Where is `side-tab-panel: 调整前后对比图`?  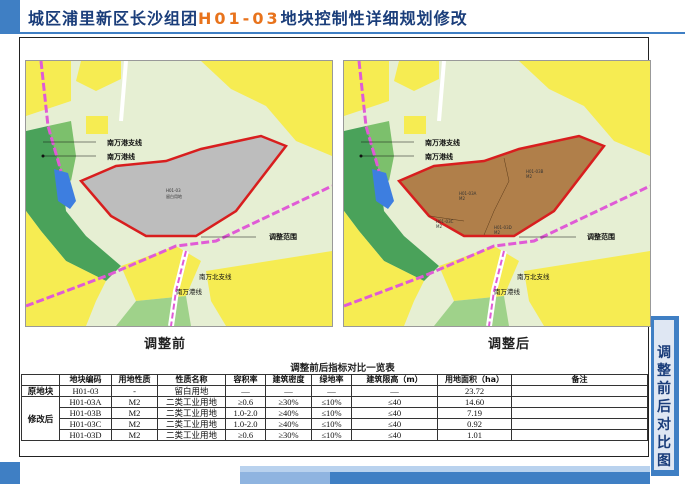
side-tab-panel: 调整前后对比图 is located at coordinates (664, 395).